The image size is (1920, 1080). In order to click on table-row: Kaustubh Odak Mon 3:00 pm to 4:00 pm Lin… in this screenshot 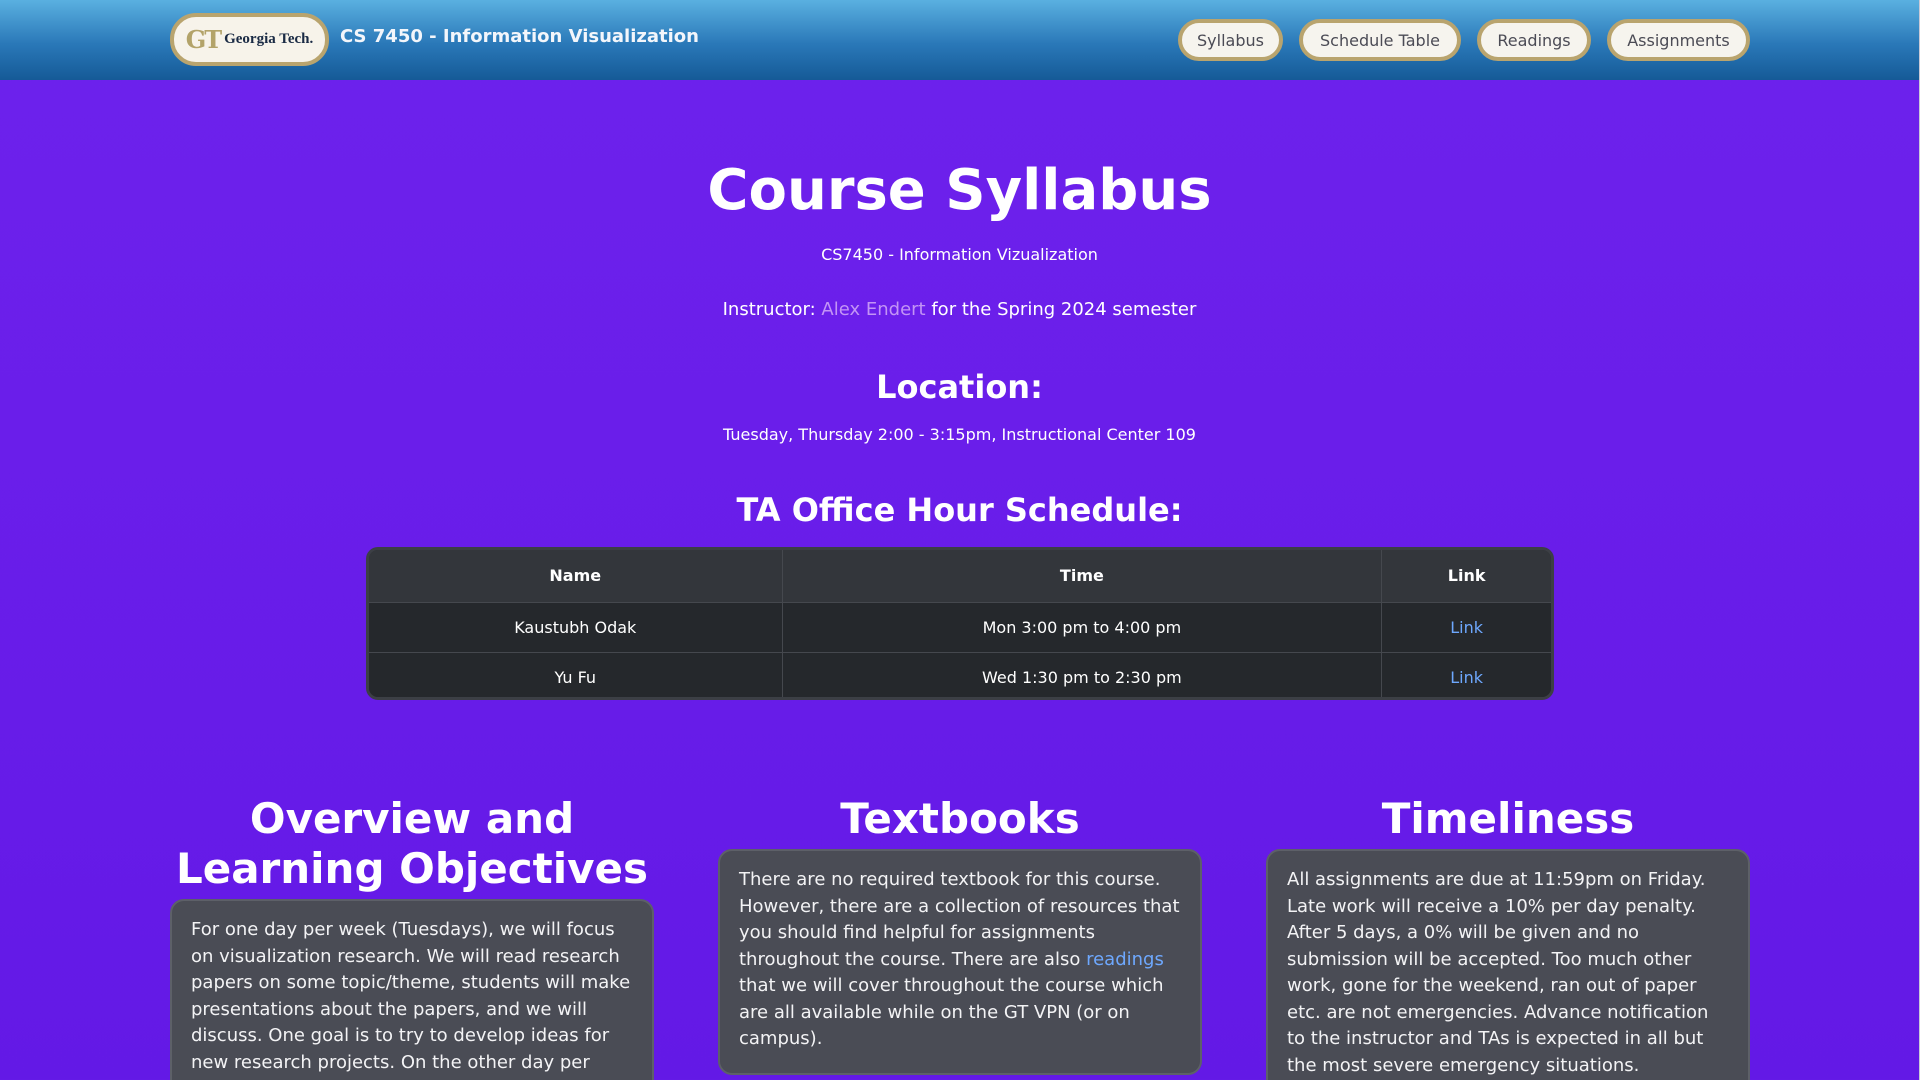, I will do `click(960, 626)`.